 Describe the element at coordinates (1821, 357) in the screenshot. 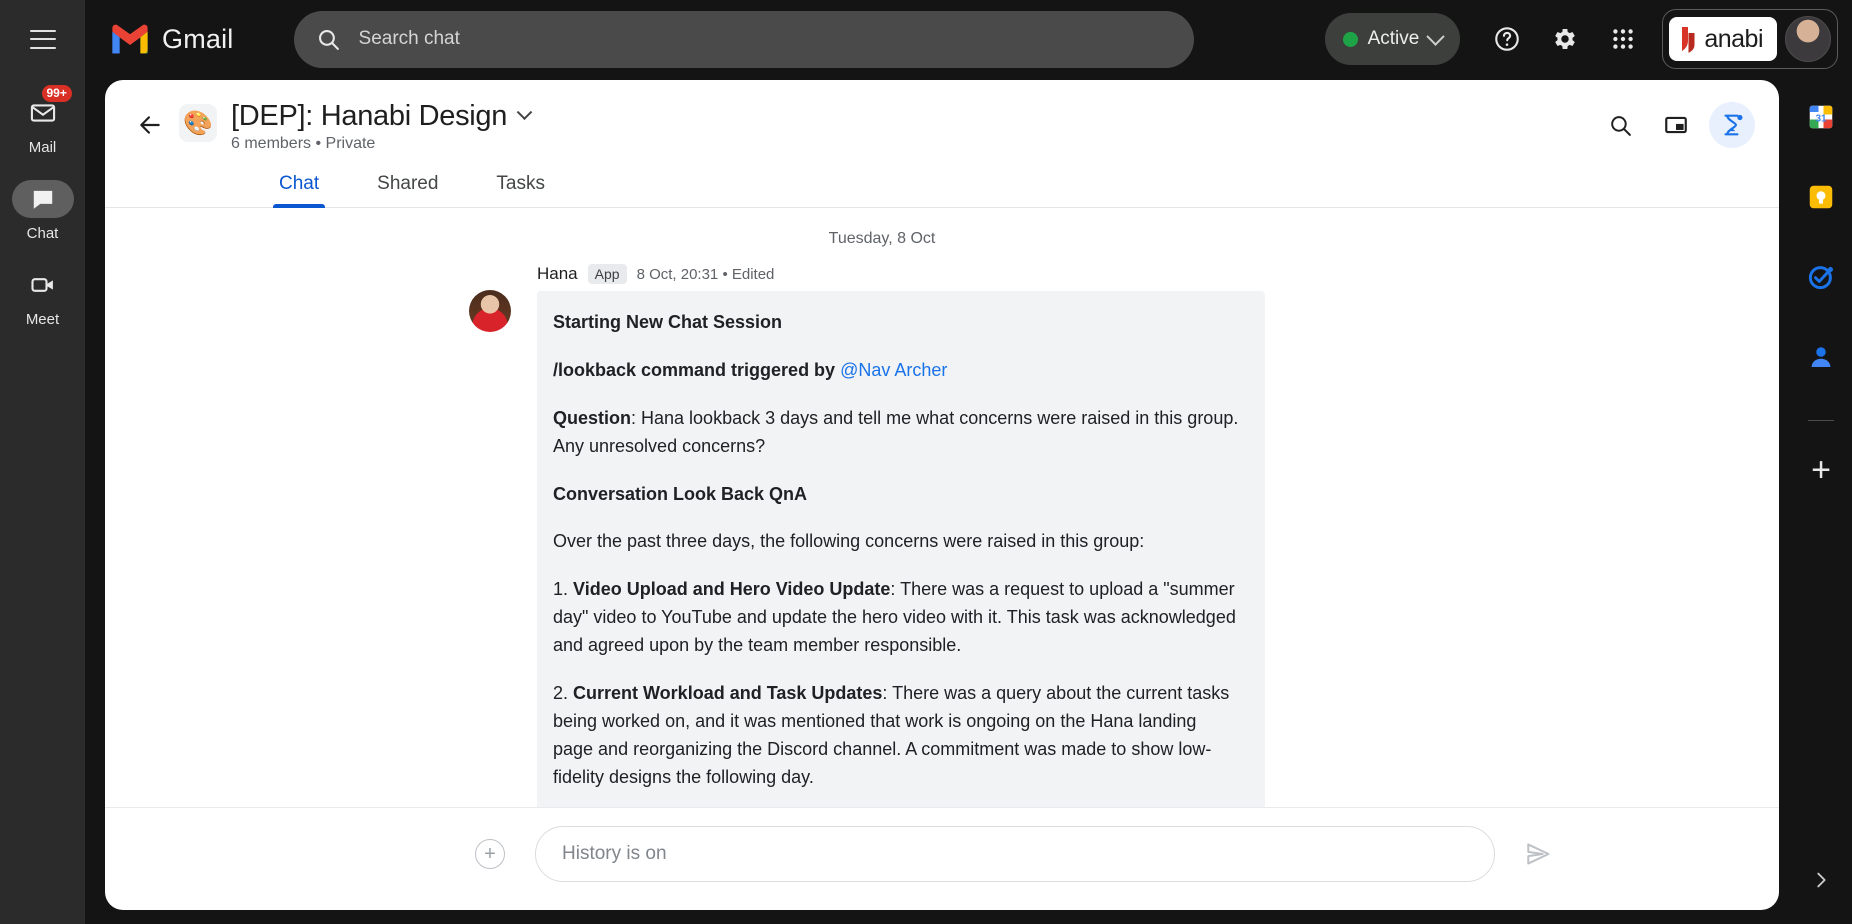

I see `contacts-icon` at that location.